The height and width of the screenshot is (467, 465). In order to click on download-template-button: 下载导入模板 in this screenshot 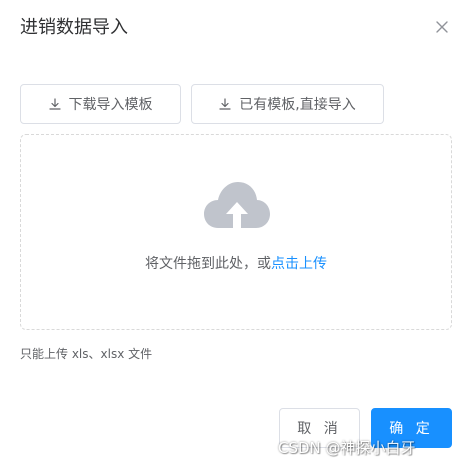, I will do `click(100, 104)`.